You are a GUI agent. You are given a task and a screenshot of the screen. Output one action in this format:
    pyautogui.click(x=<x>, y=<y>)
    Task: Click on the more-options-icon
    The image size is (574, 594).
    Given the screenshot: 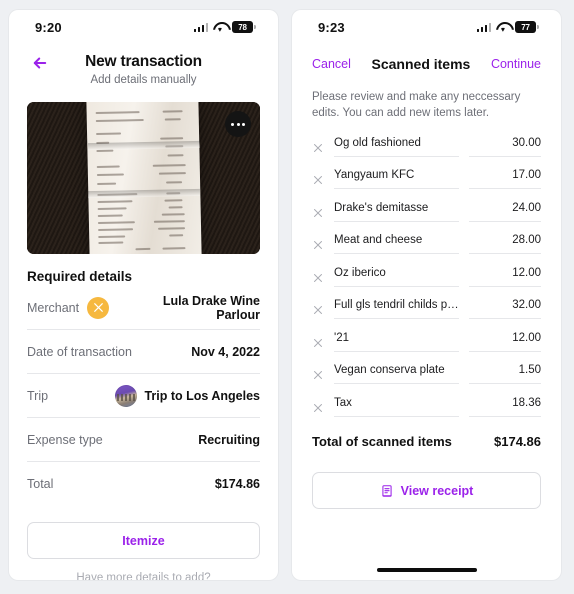 What is the action you would take?
    pyautogui.click(x=238, y=124)
    